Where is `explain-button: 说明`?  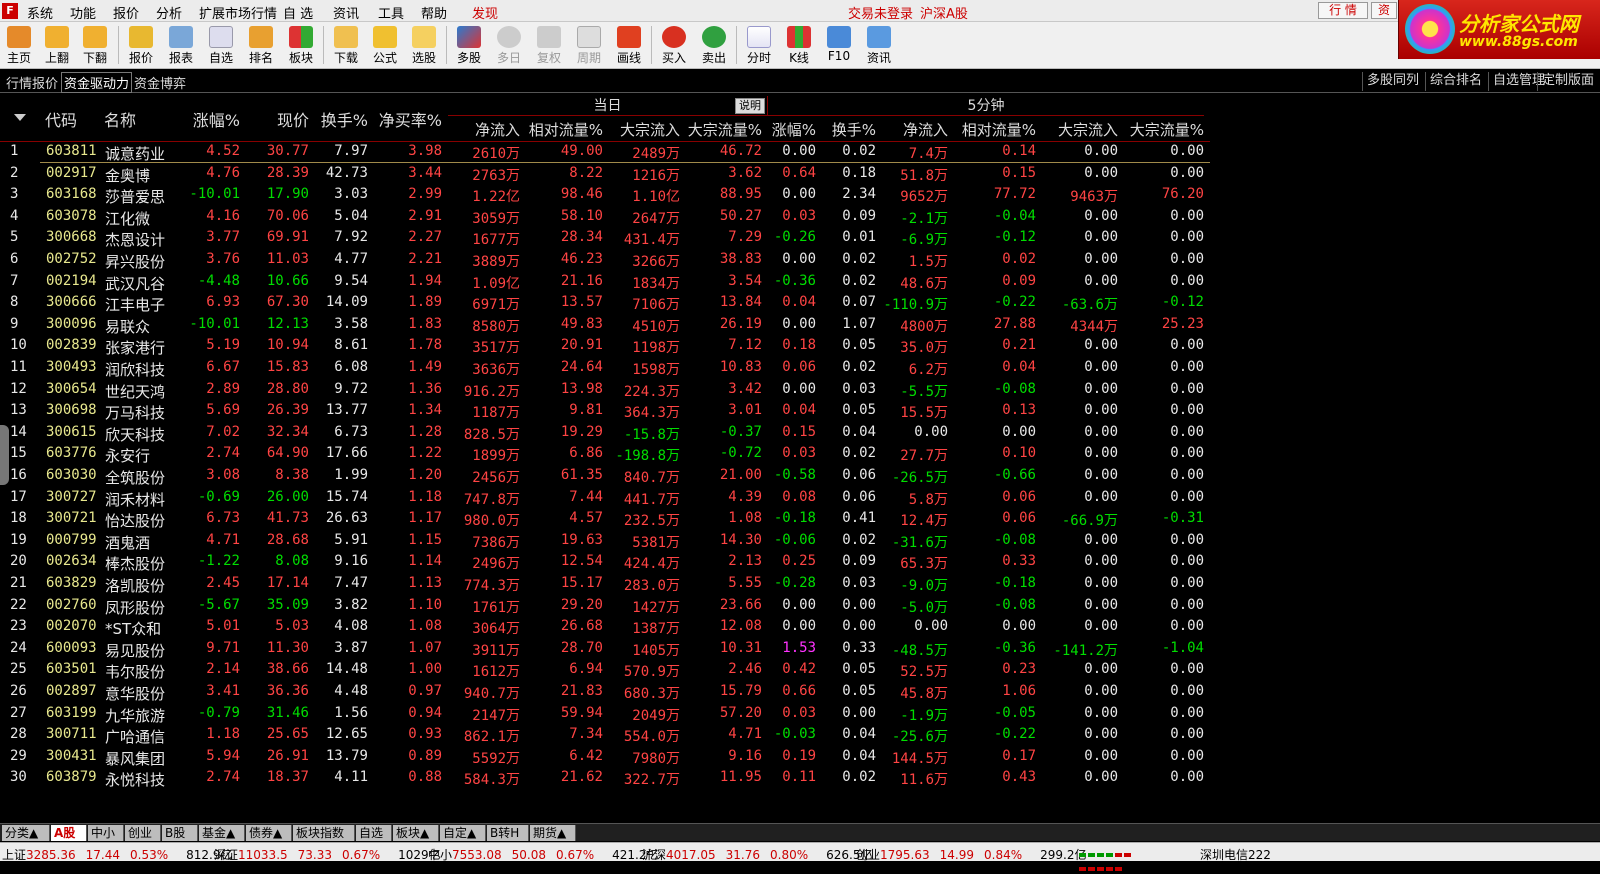
explain-button: 说明 is located at coordinates (750, 106).